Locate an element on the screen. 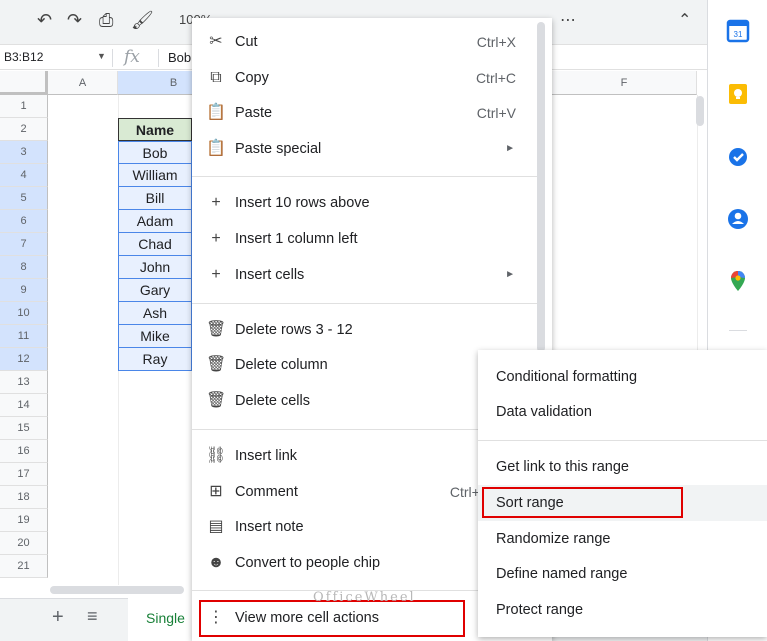 This screenshot has height=641, width=767. row-header: 16 is located at coordinates (24, 451).